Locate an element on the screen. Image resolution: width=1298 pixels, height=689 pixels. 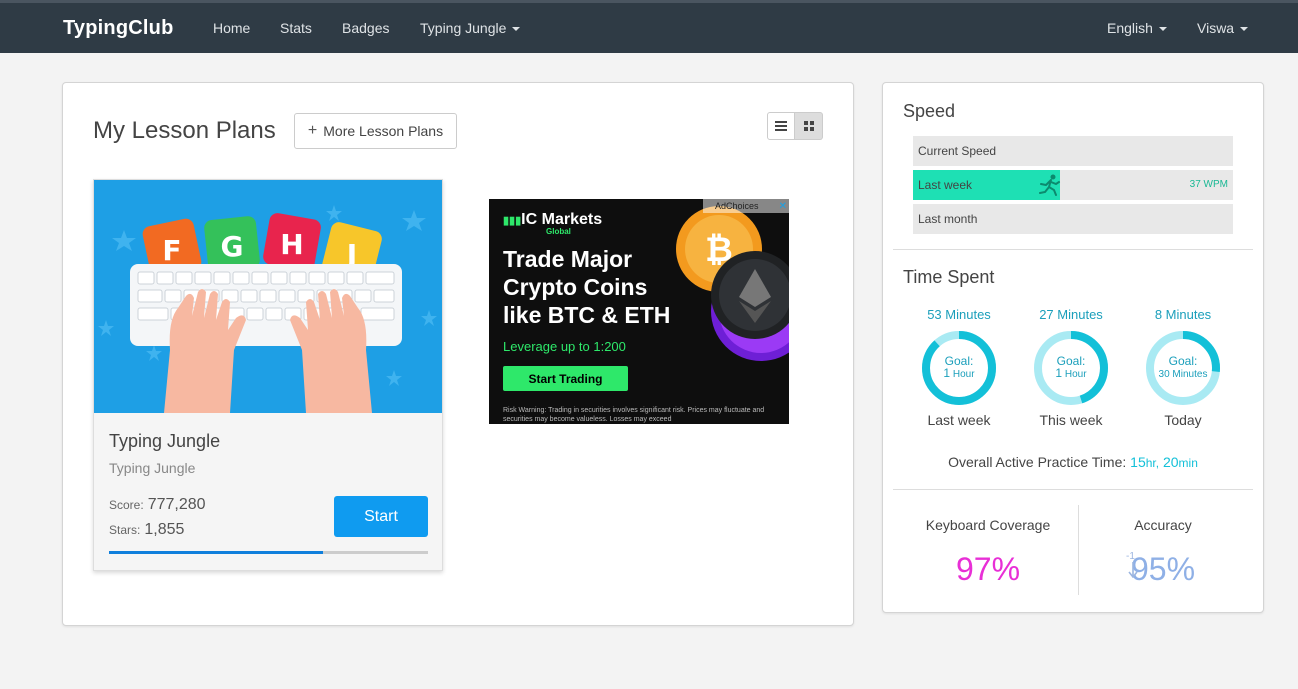
ring-period-label: Last week is located at coordinates (959, 420).